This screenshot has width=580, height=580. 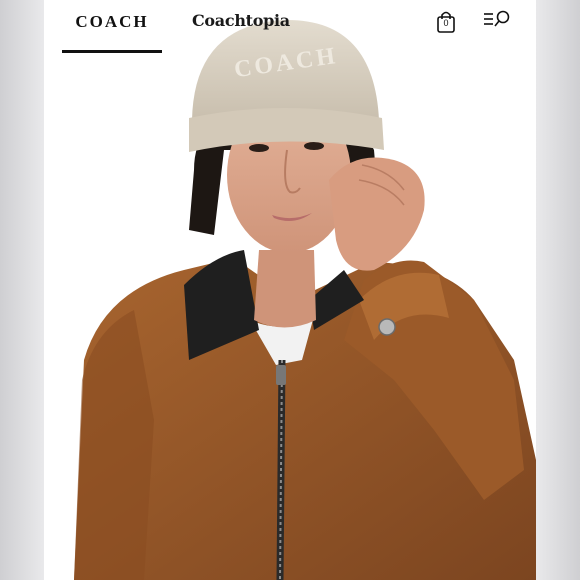 I want to click on coach-logo: COACH, so click(x=112, y=22).